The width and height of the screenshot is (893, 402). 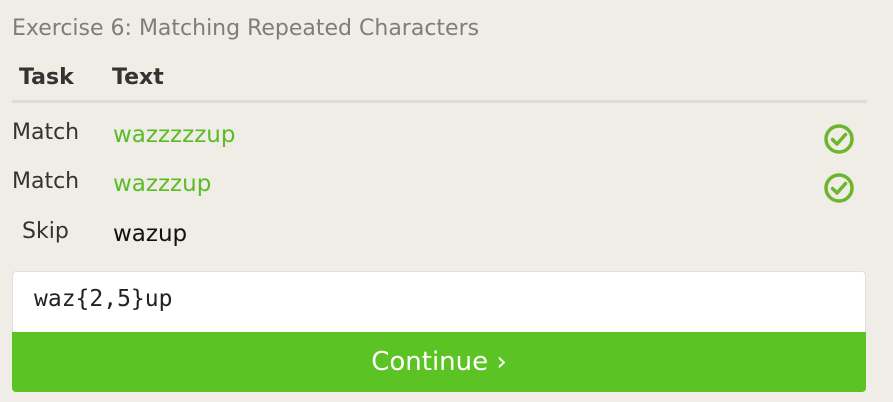 What do you see at coordinates (439, 82) in the screenshot?
I see `table-header: Task Text` at bounding box center [439, 82].